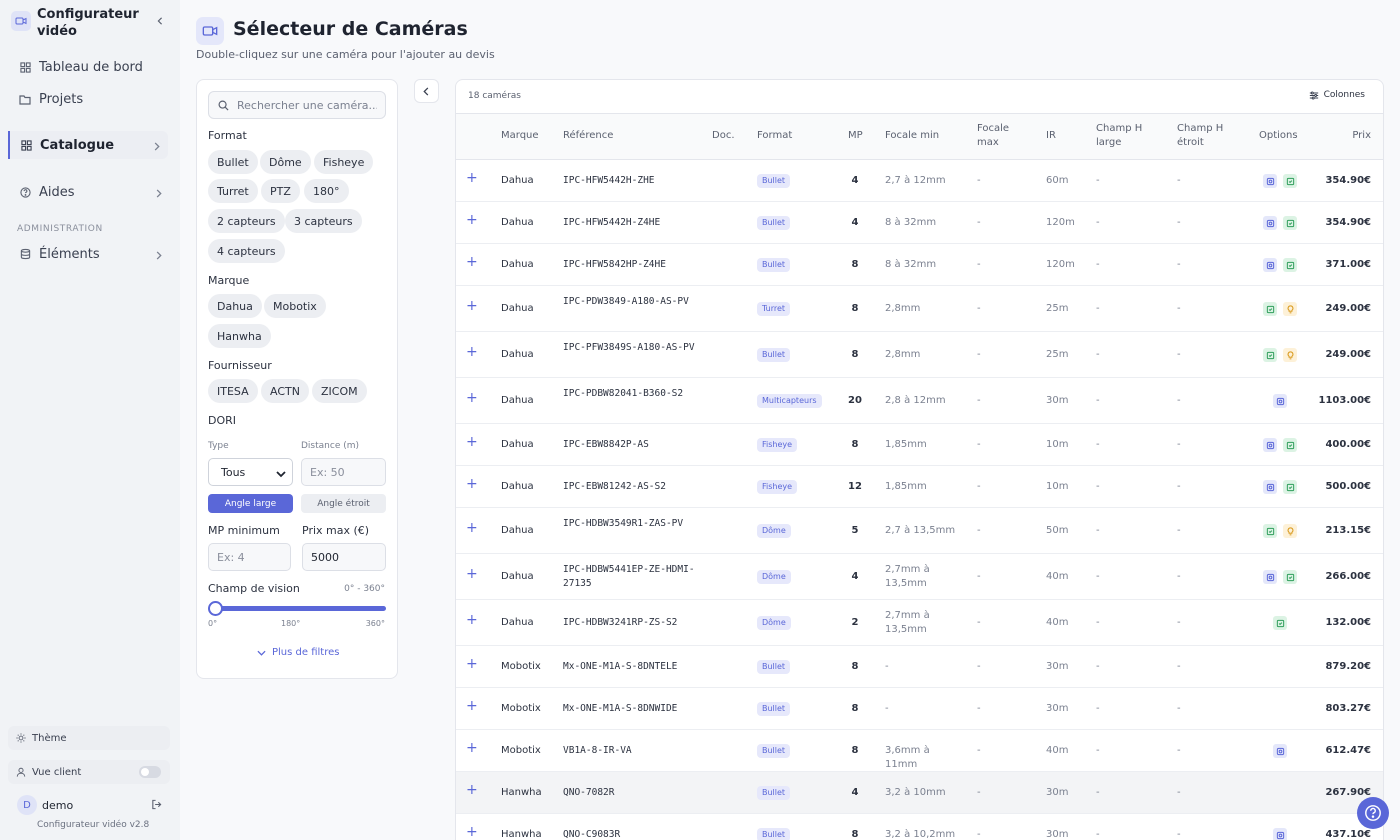  What do you see at coordinates (323, 221) in the screenshot?
I see `chip-format-3-sensors: 3 capteurs` at bounding box center [323, 221].